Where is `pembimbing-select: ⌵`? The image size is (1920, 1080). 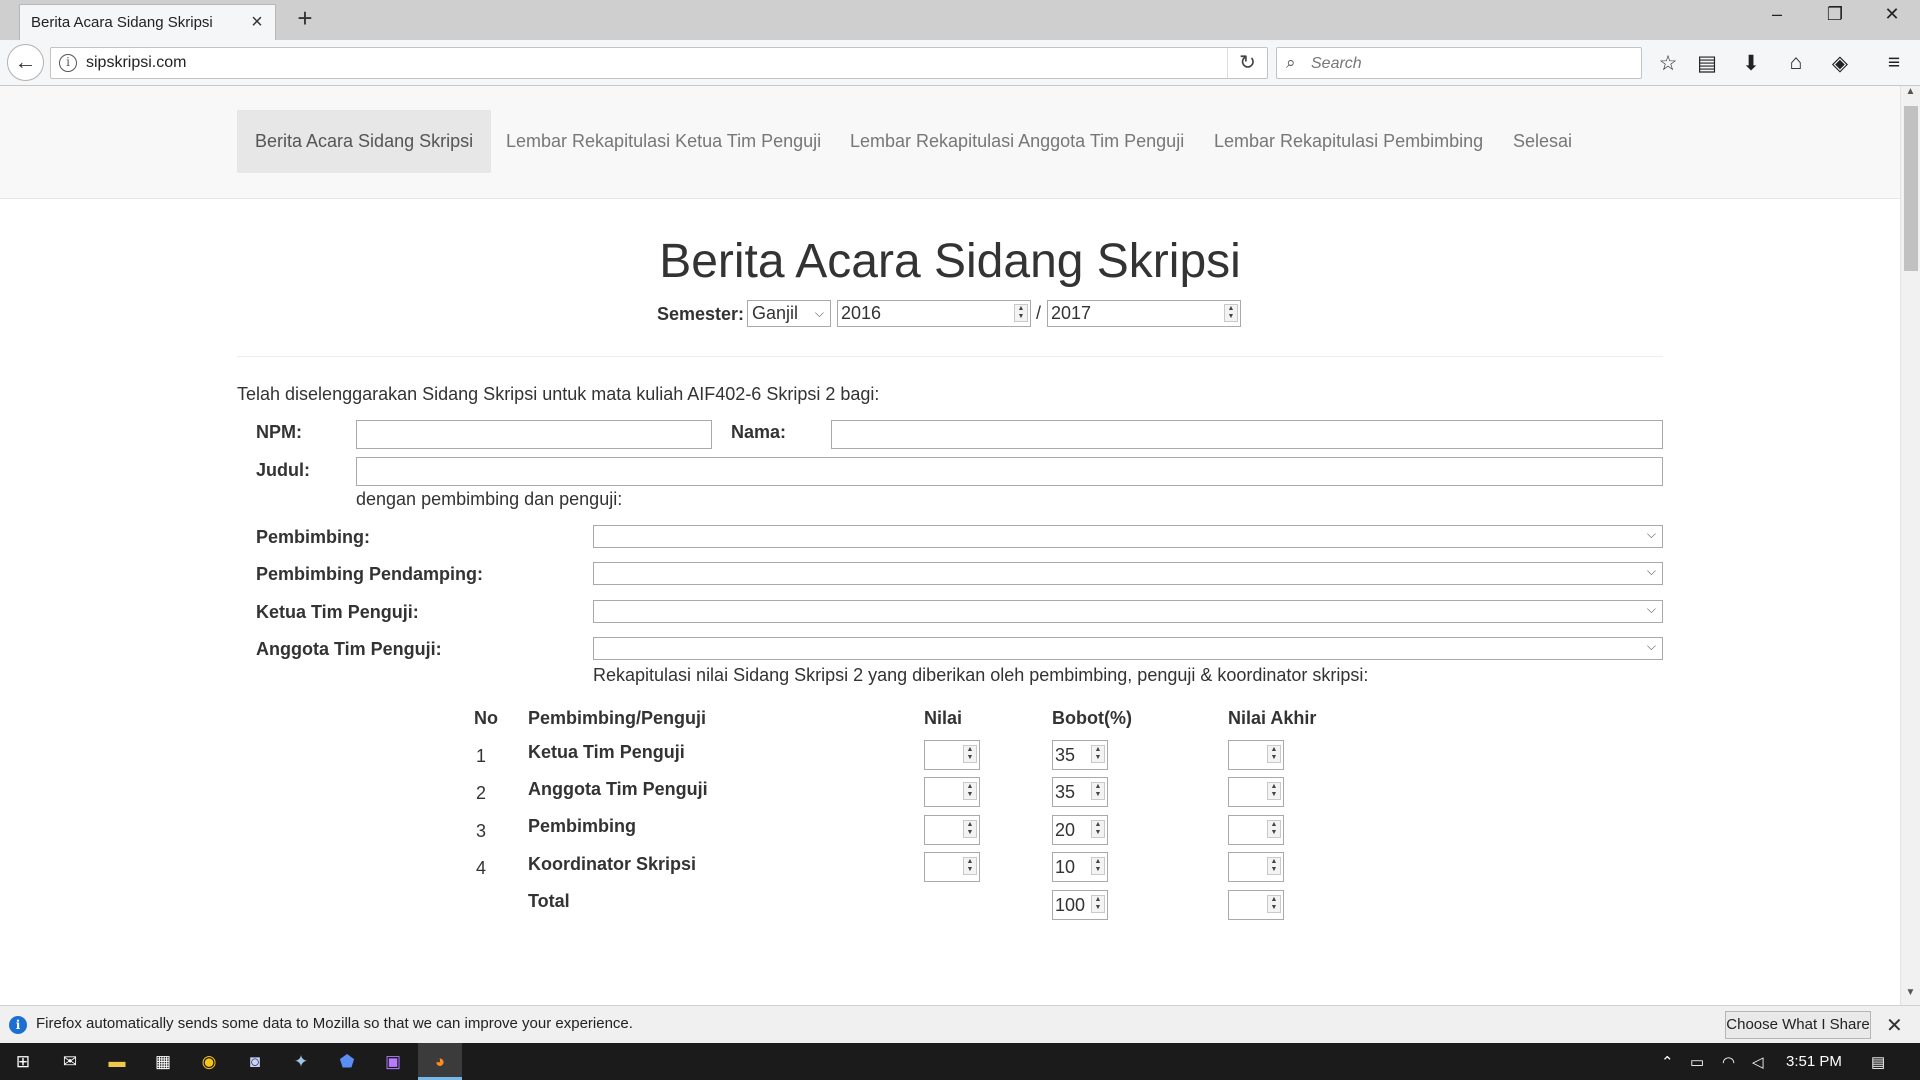 pembimbing-select: ⌵ is located at coordinates (1128, 536).